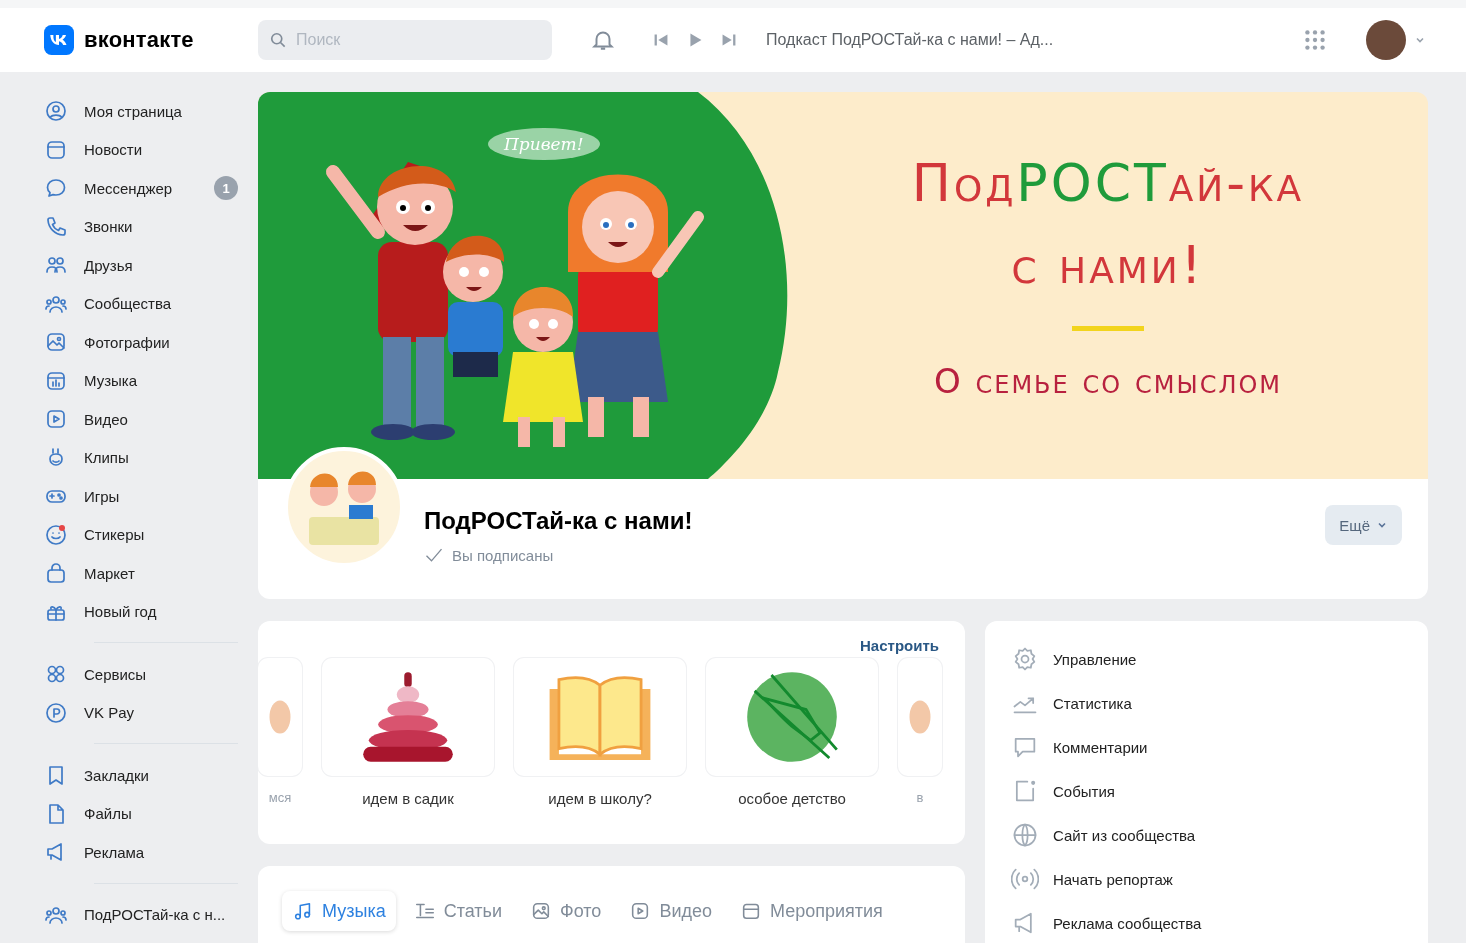 Image resolution: width=1466 pixels, height=943 pixels. I want to click on avatar, so click(1386, 40).